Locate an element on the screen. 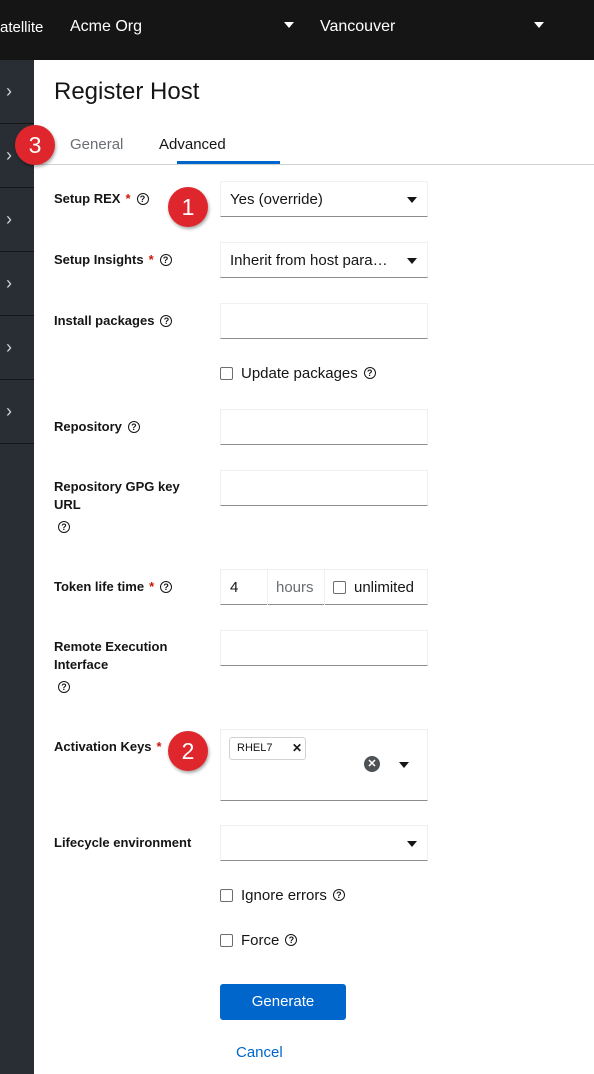 This screenshot has width=594, height=1074. ignore-errors-checkbox is located at coordinates (226, 895).